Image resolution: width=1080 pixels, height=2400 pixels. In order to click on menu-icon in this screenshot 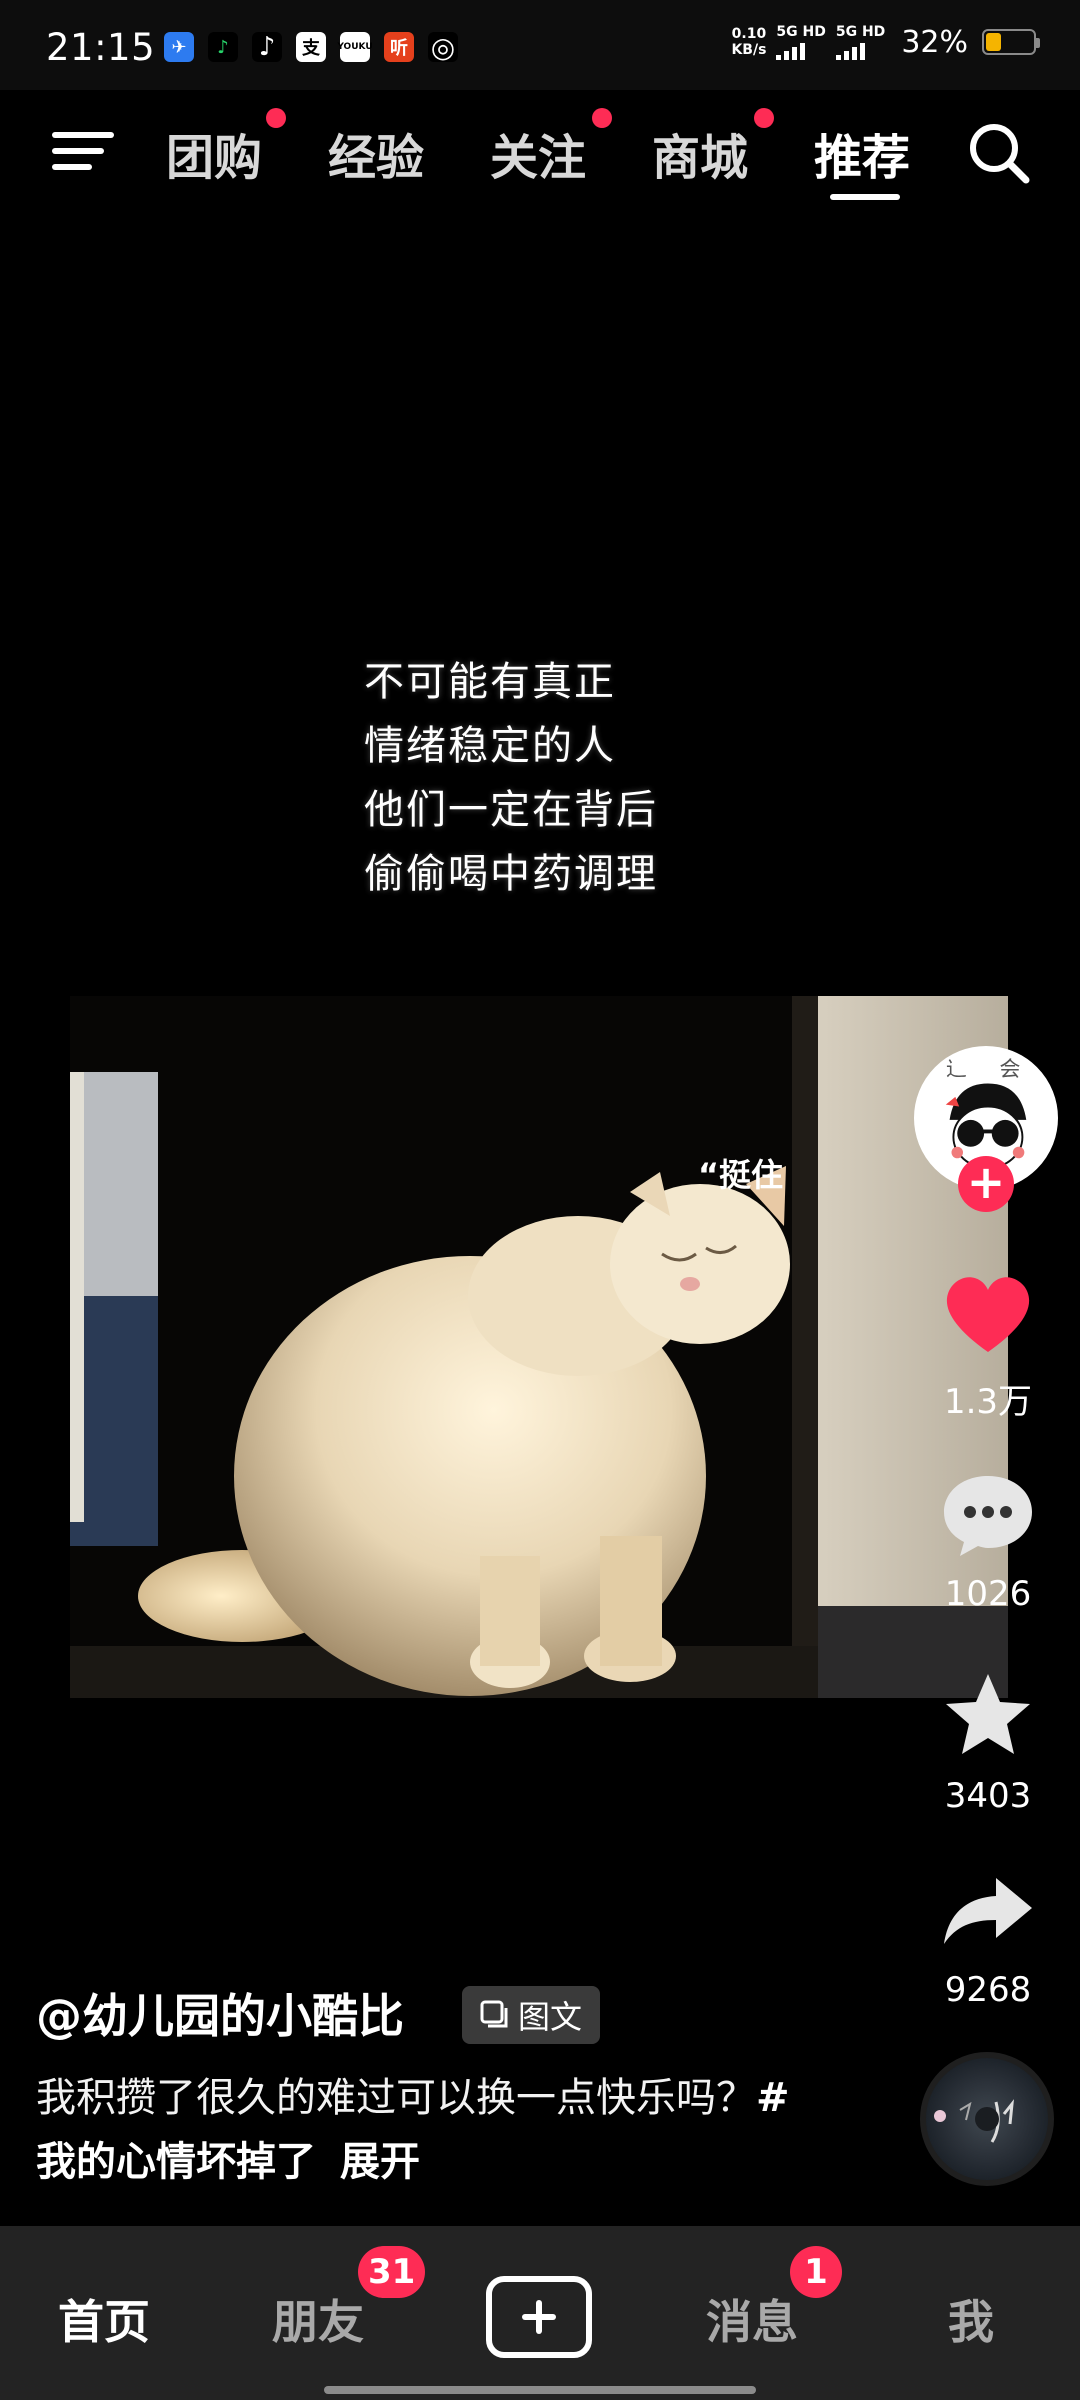, I will do `click(83, 150)`.